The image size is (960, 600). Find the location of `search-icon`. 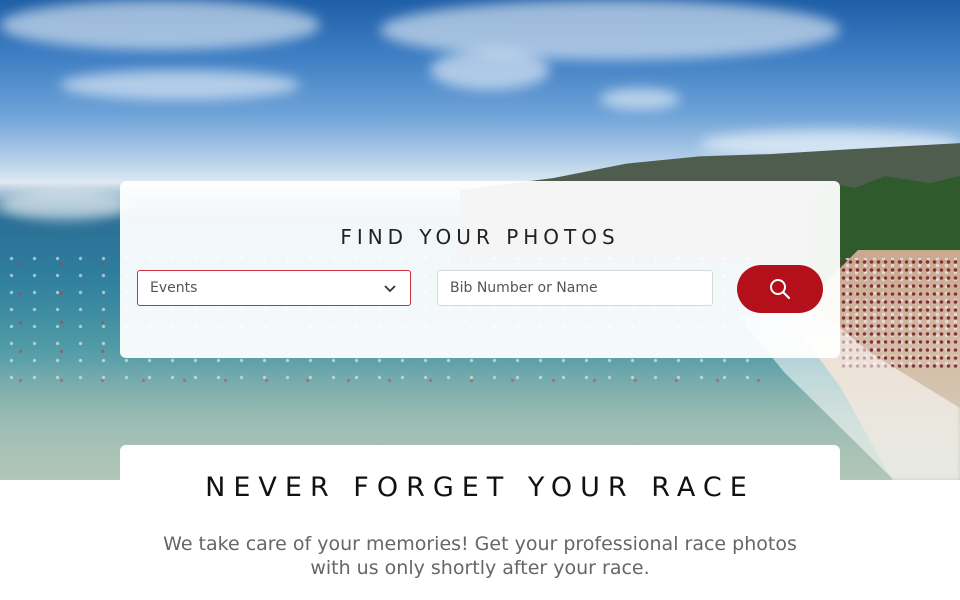

search-icon is located at coordinates (780, 289).